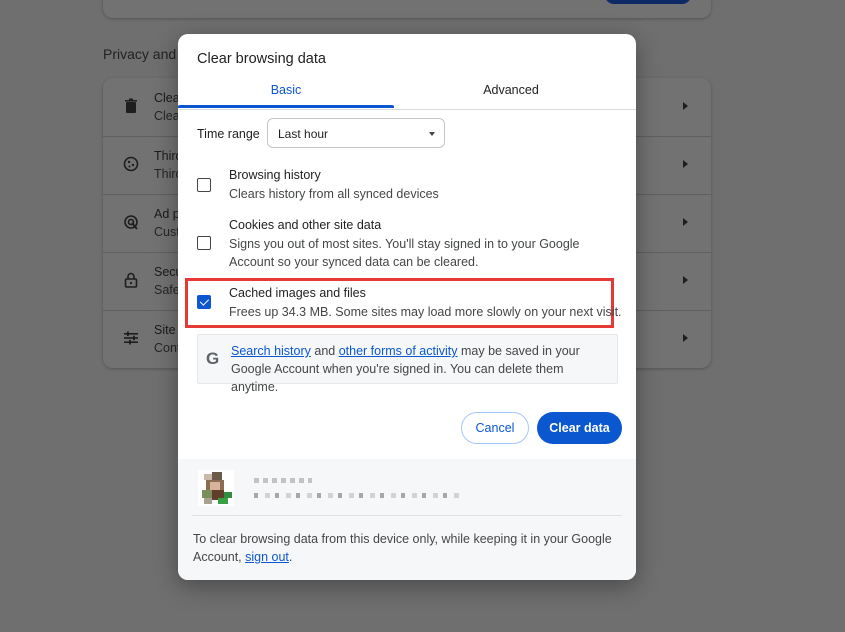 This screenshot has width=845, height=632. I want to click on footer-end: ., so click(290, 557).